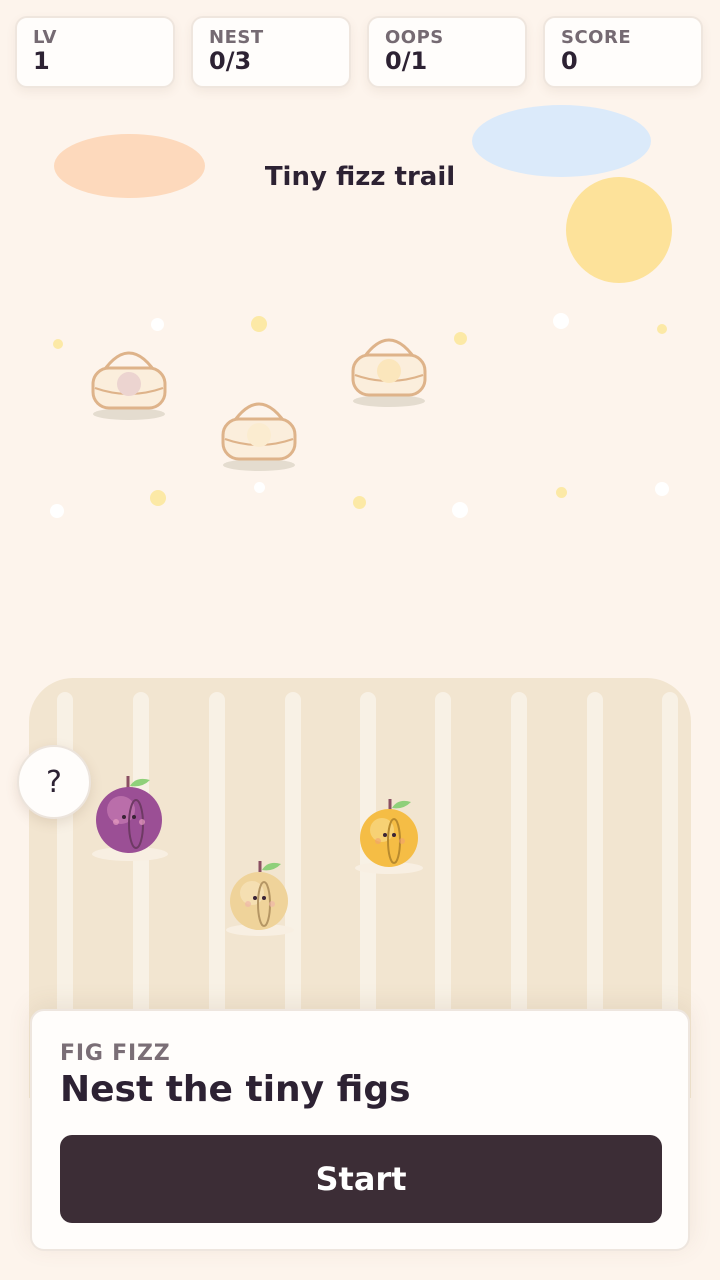 The image size is (720, 1280). What do you see at coordinates (236, 37) in the screenshot?
I see `nest-label: NEST` at bounding box center [236, 37].